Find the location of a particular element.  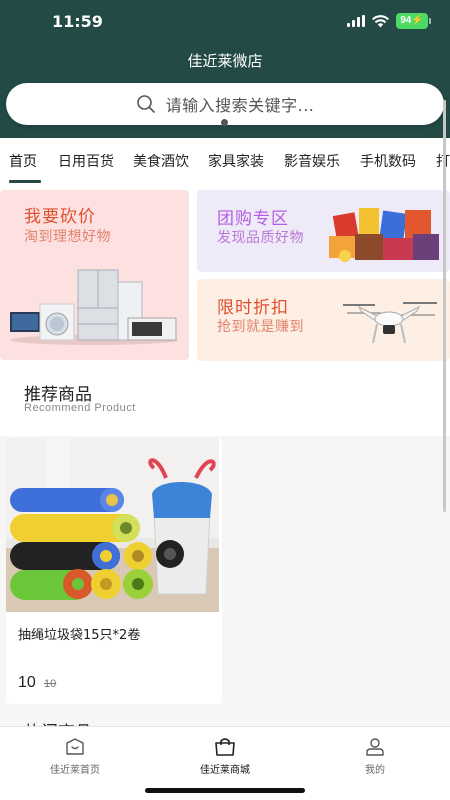

product-image is located at coordinates (112, 525).